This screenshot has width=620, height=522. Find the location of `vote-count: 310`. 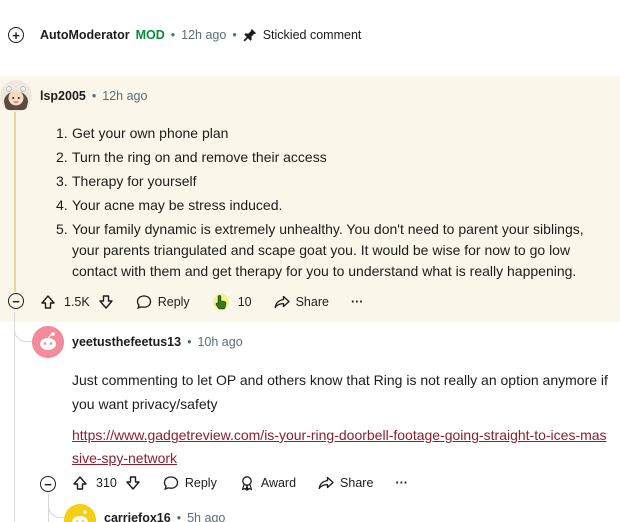

vote-count: 310 is located at coordinates (106, 483).